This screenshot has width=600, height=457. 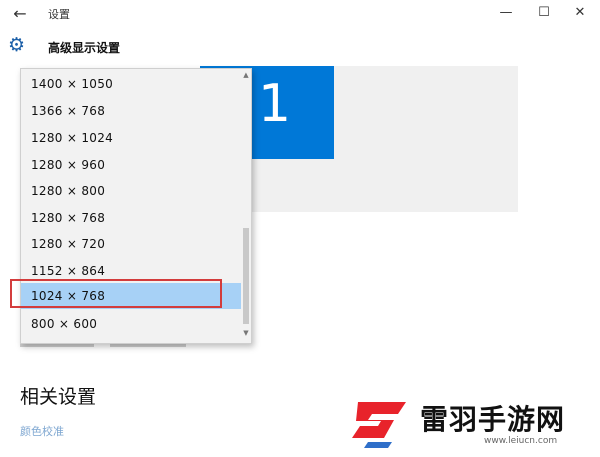 What do you see at coordinates (58, 397) in the screenshot?
I see `related-settings-title: 相关设置` at bounding box center [58, 397].